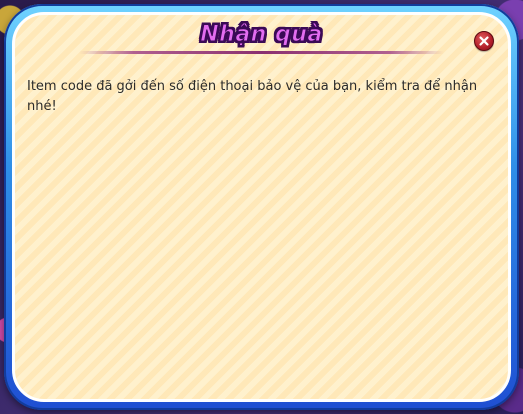  I want to click on title-divider, so click(261, 52).